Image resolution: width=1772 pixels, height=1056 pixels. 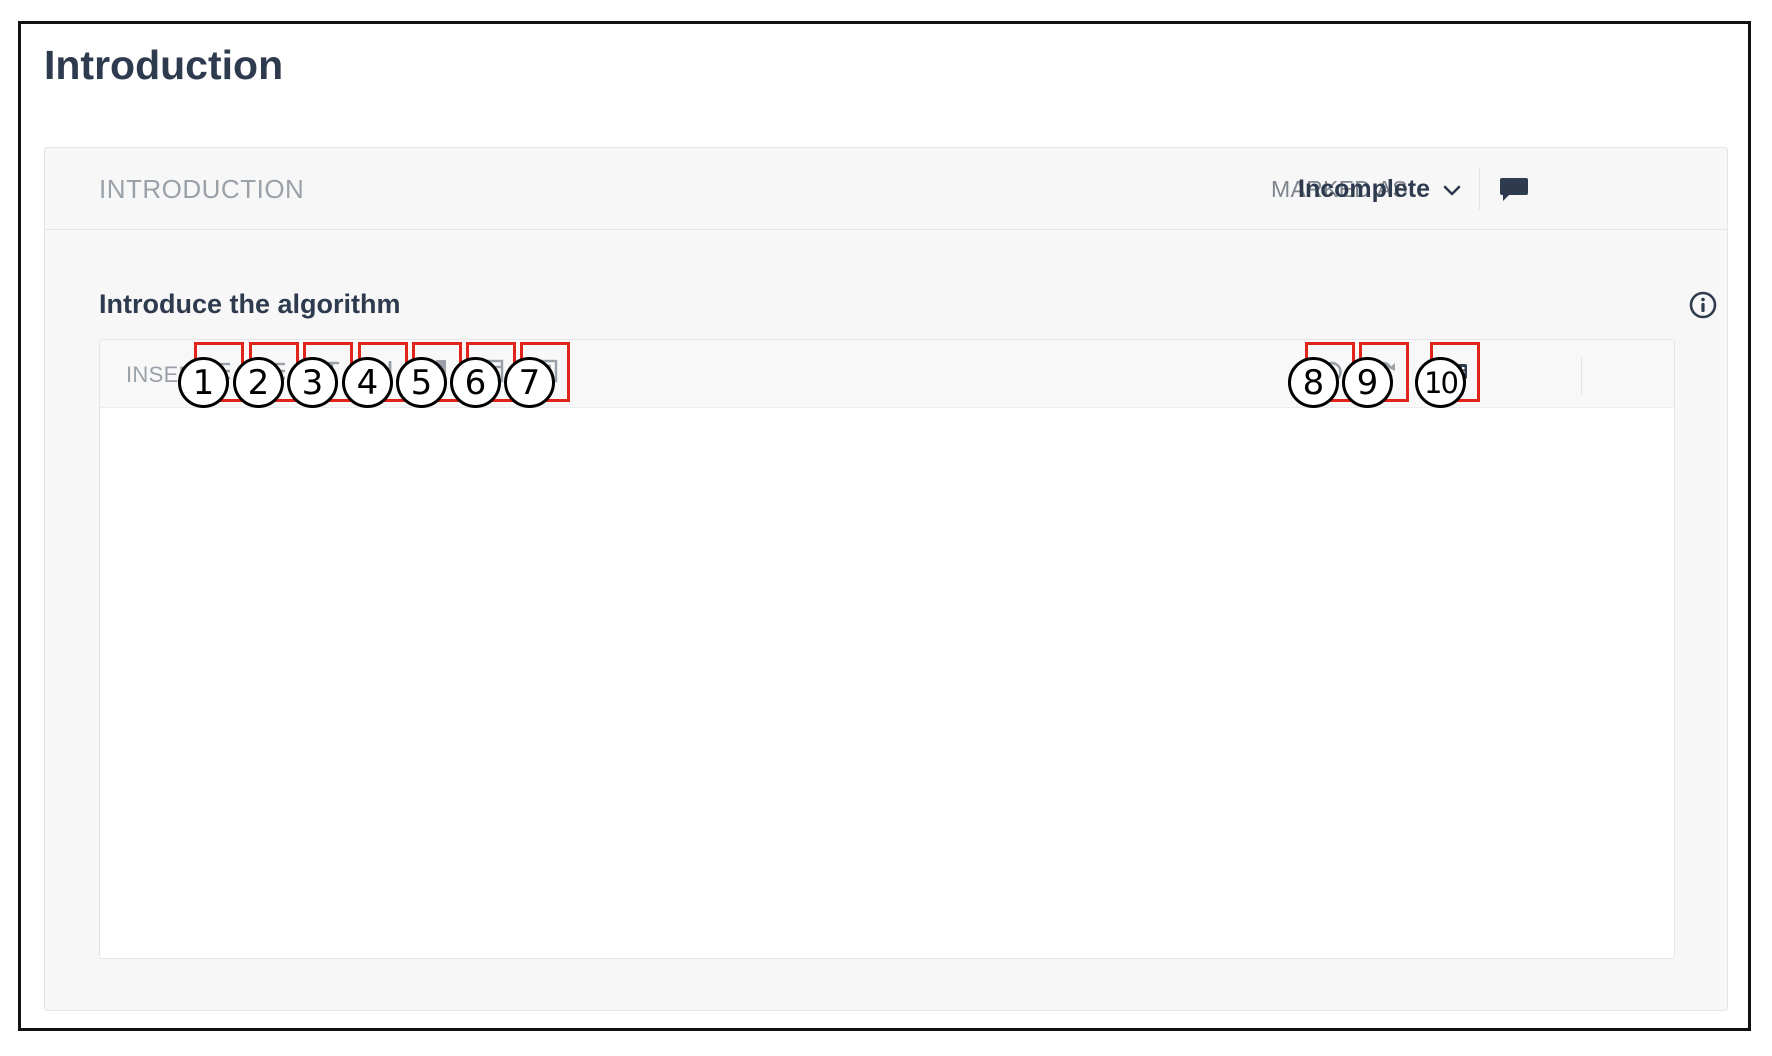 I want to click on toolbar-divider, so click(x=1581, y=376).